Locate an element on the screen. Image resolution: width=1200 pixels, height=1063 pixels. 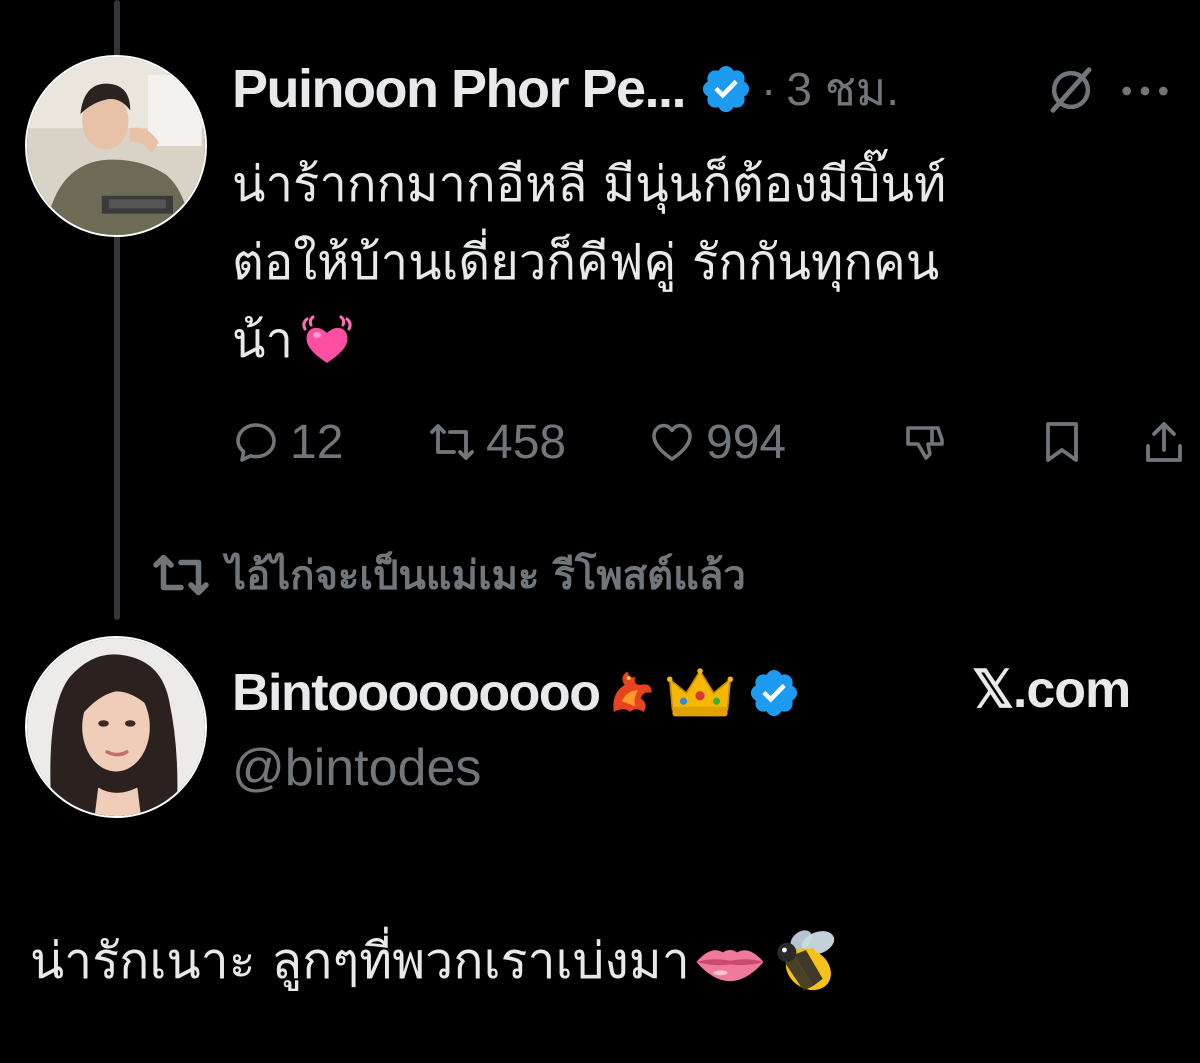
share-button is located at coordinates (1164, 442).